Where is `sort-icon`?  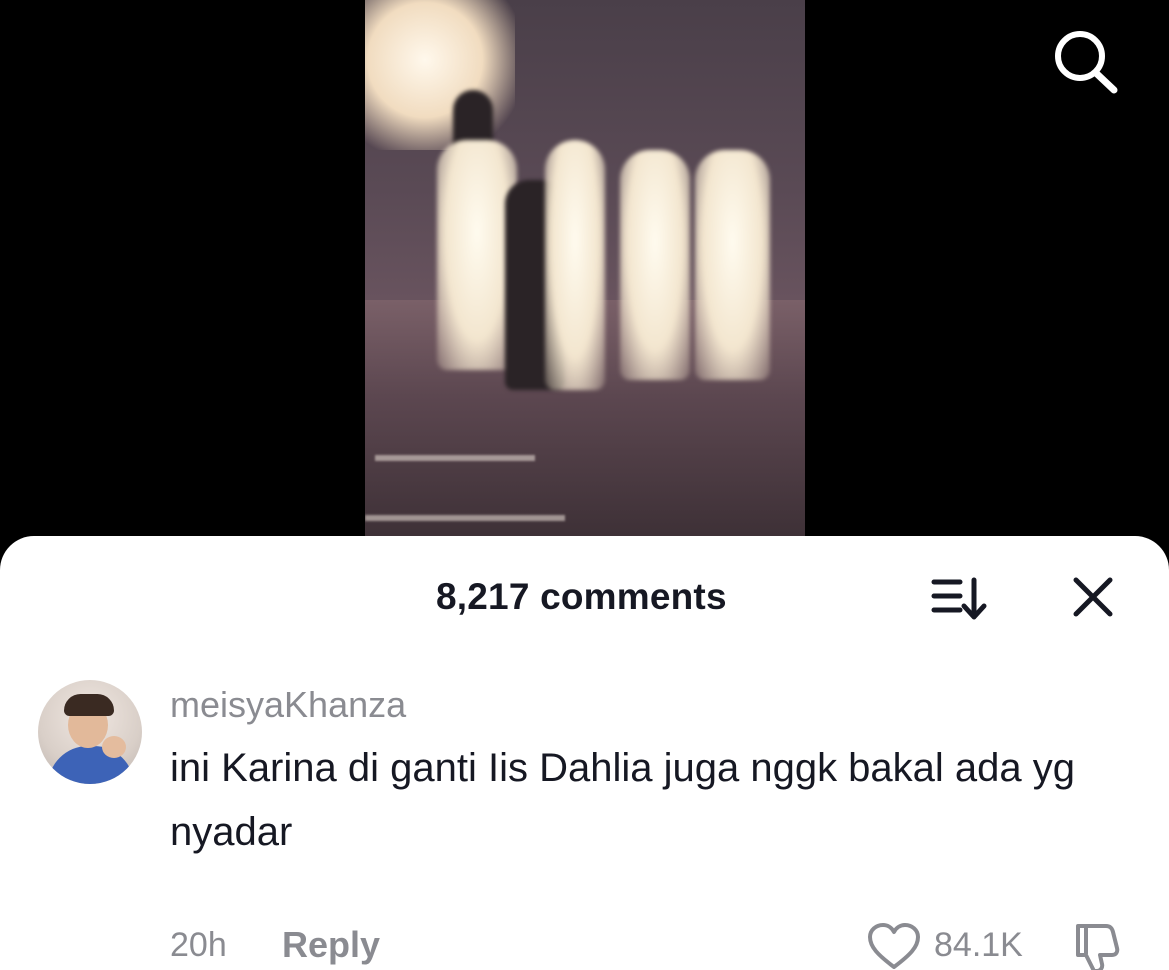 sort-icon is located at coordinates (959, 598).